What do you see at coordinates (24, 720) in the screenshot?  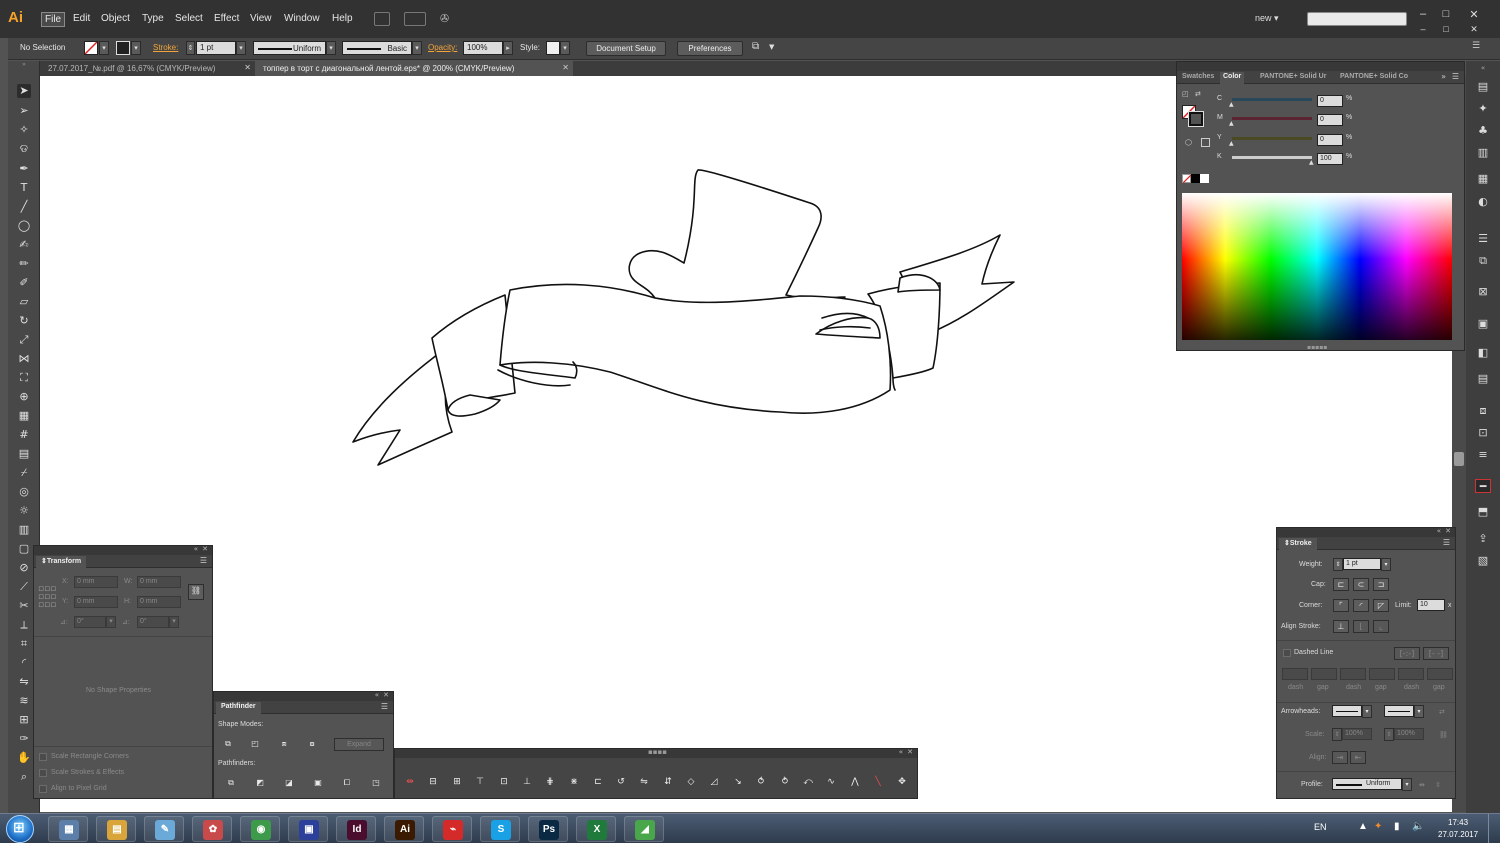 I see `transform-each-icon: ⊞` at bounding box center [24, 720].